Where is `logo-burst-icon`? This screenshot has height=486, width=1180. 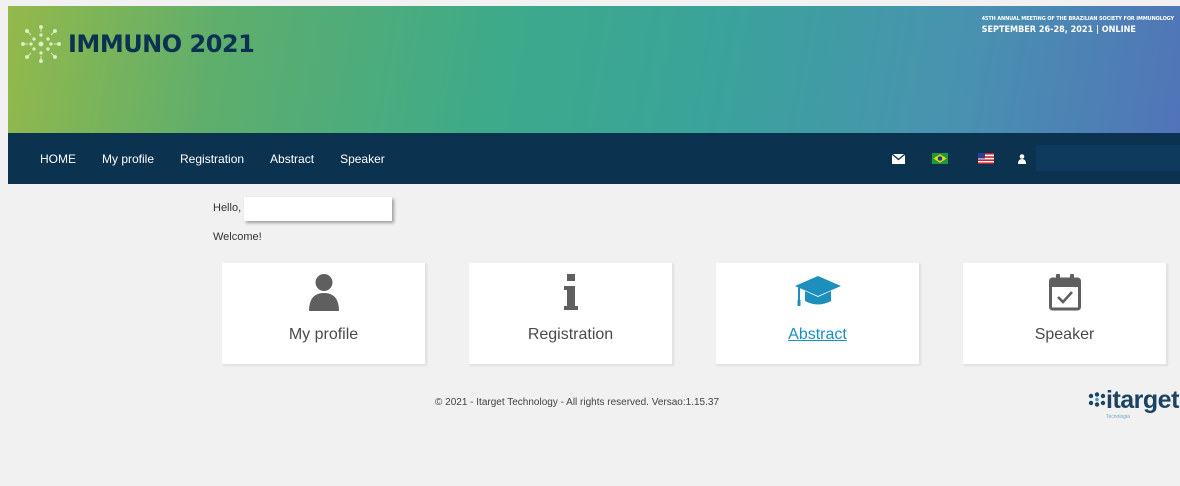
logo-burst-icon is located at coordinates (41, 44).